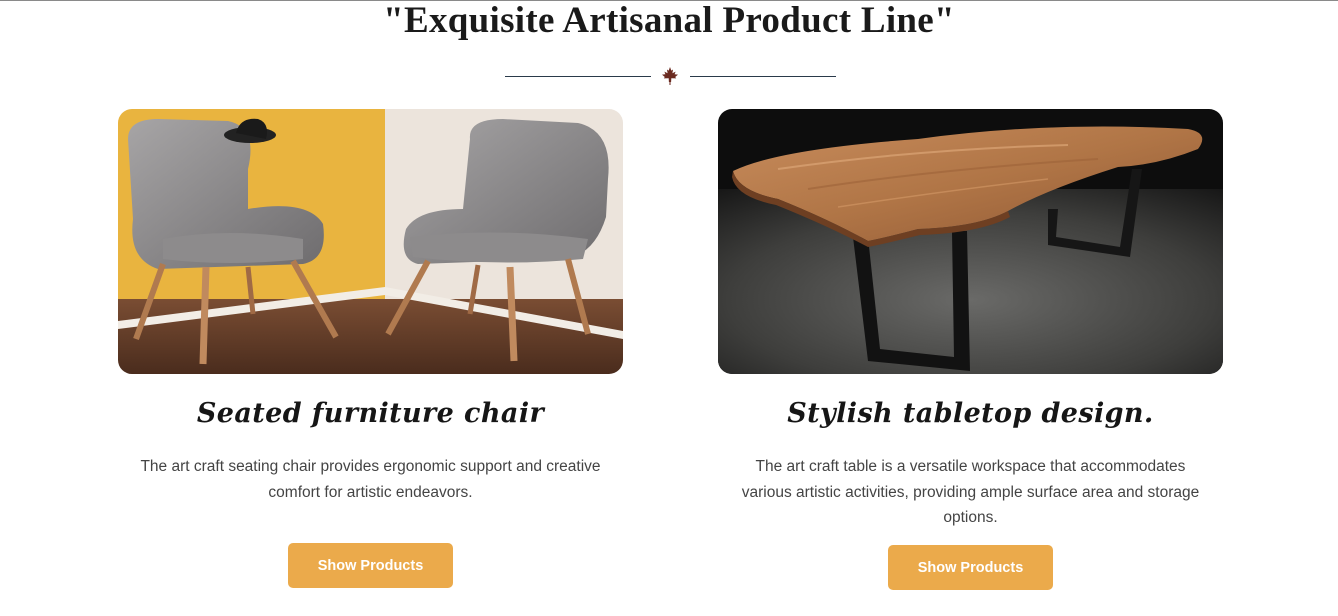 This screenshot has width=1338, height=616. I want to click on divider-line-left, so click(578, 76).